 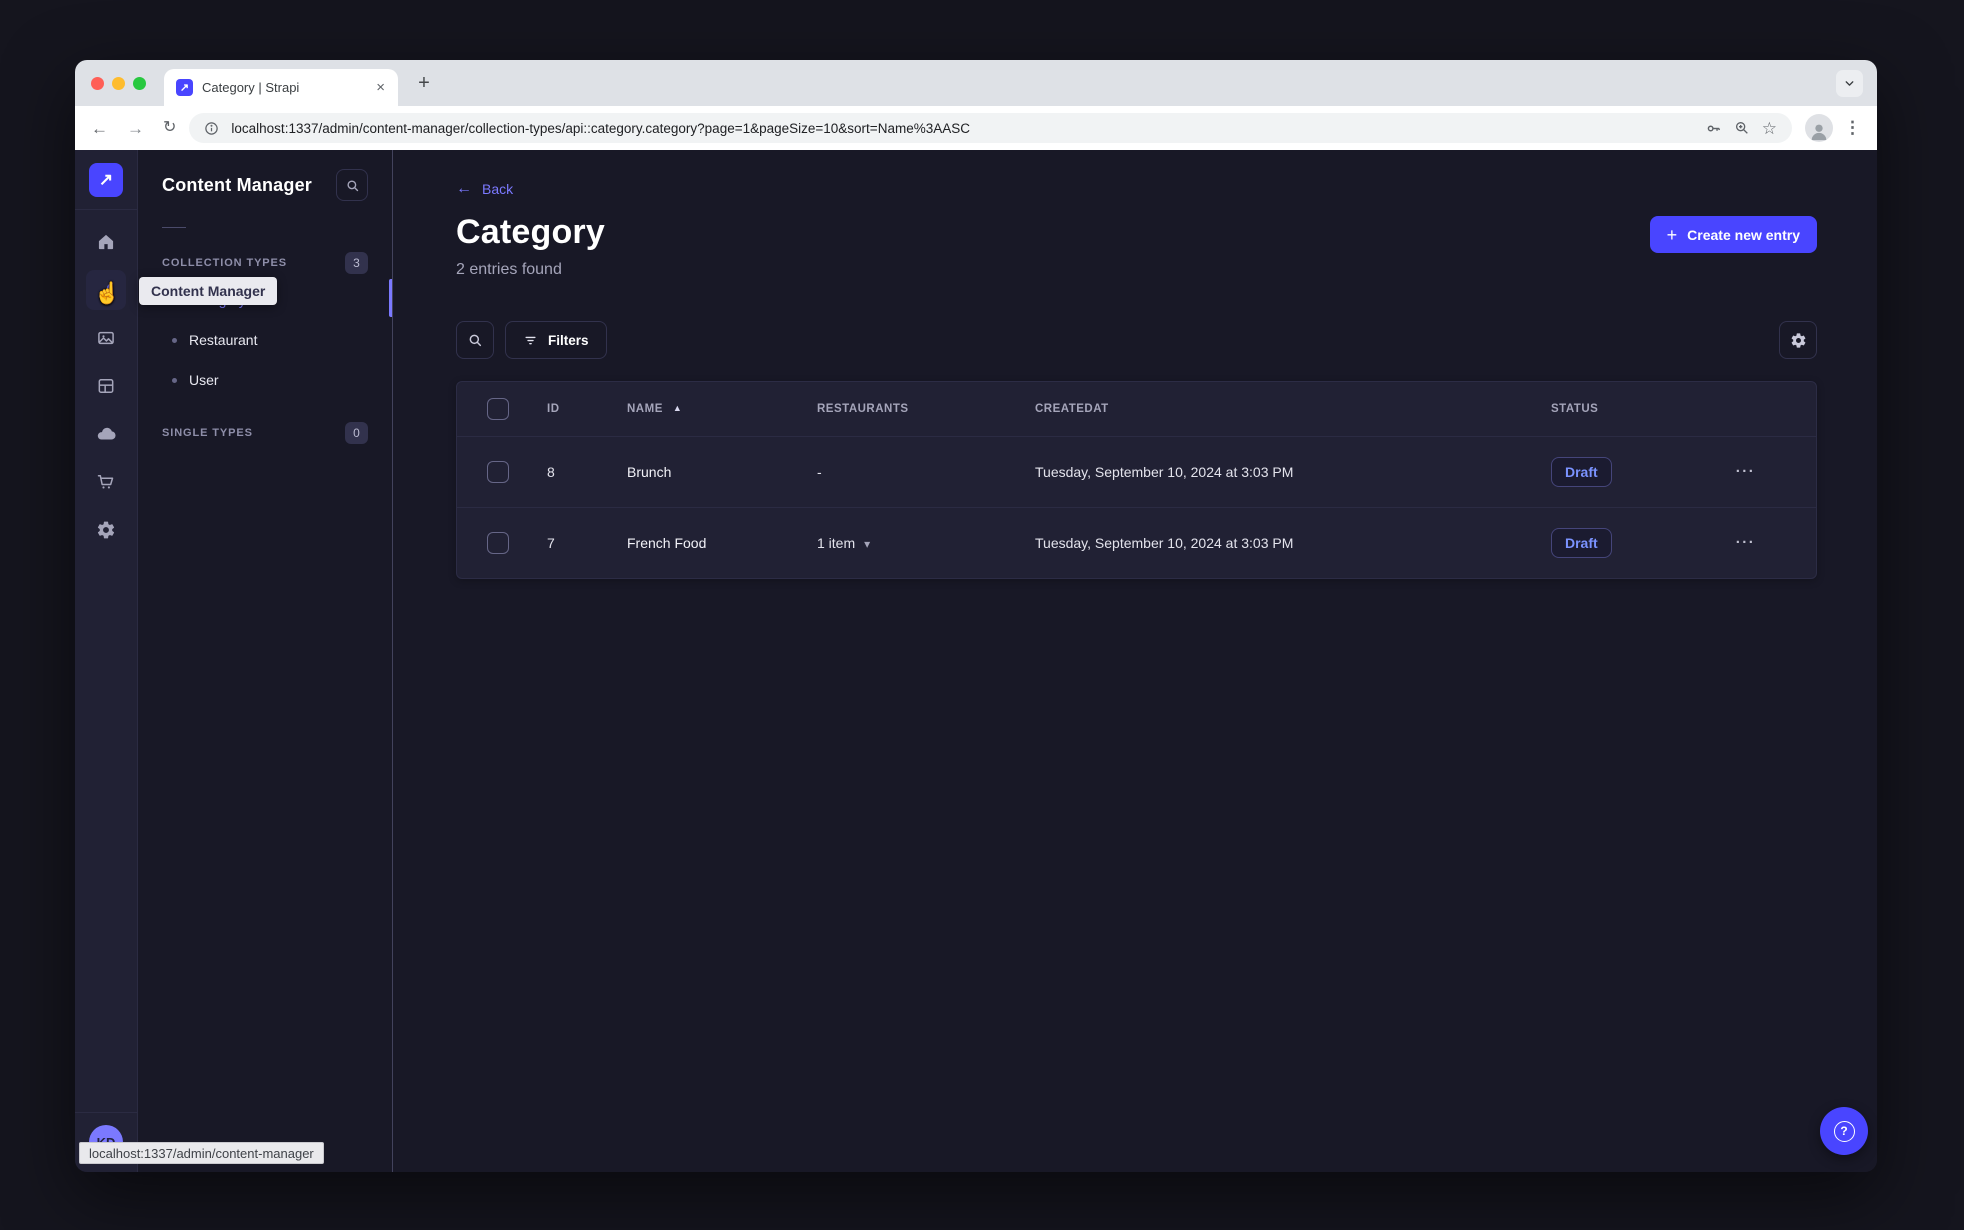 I want to click on entries-table-card: ID NAME ▲ RESTAURANTS CREATEDAT STATUS 8, so click(x=1136, y=480).